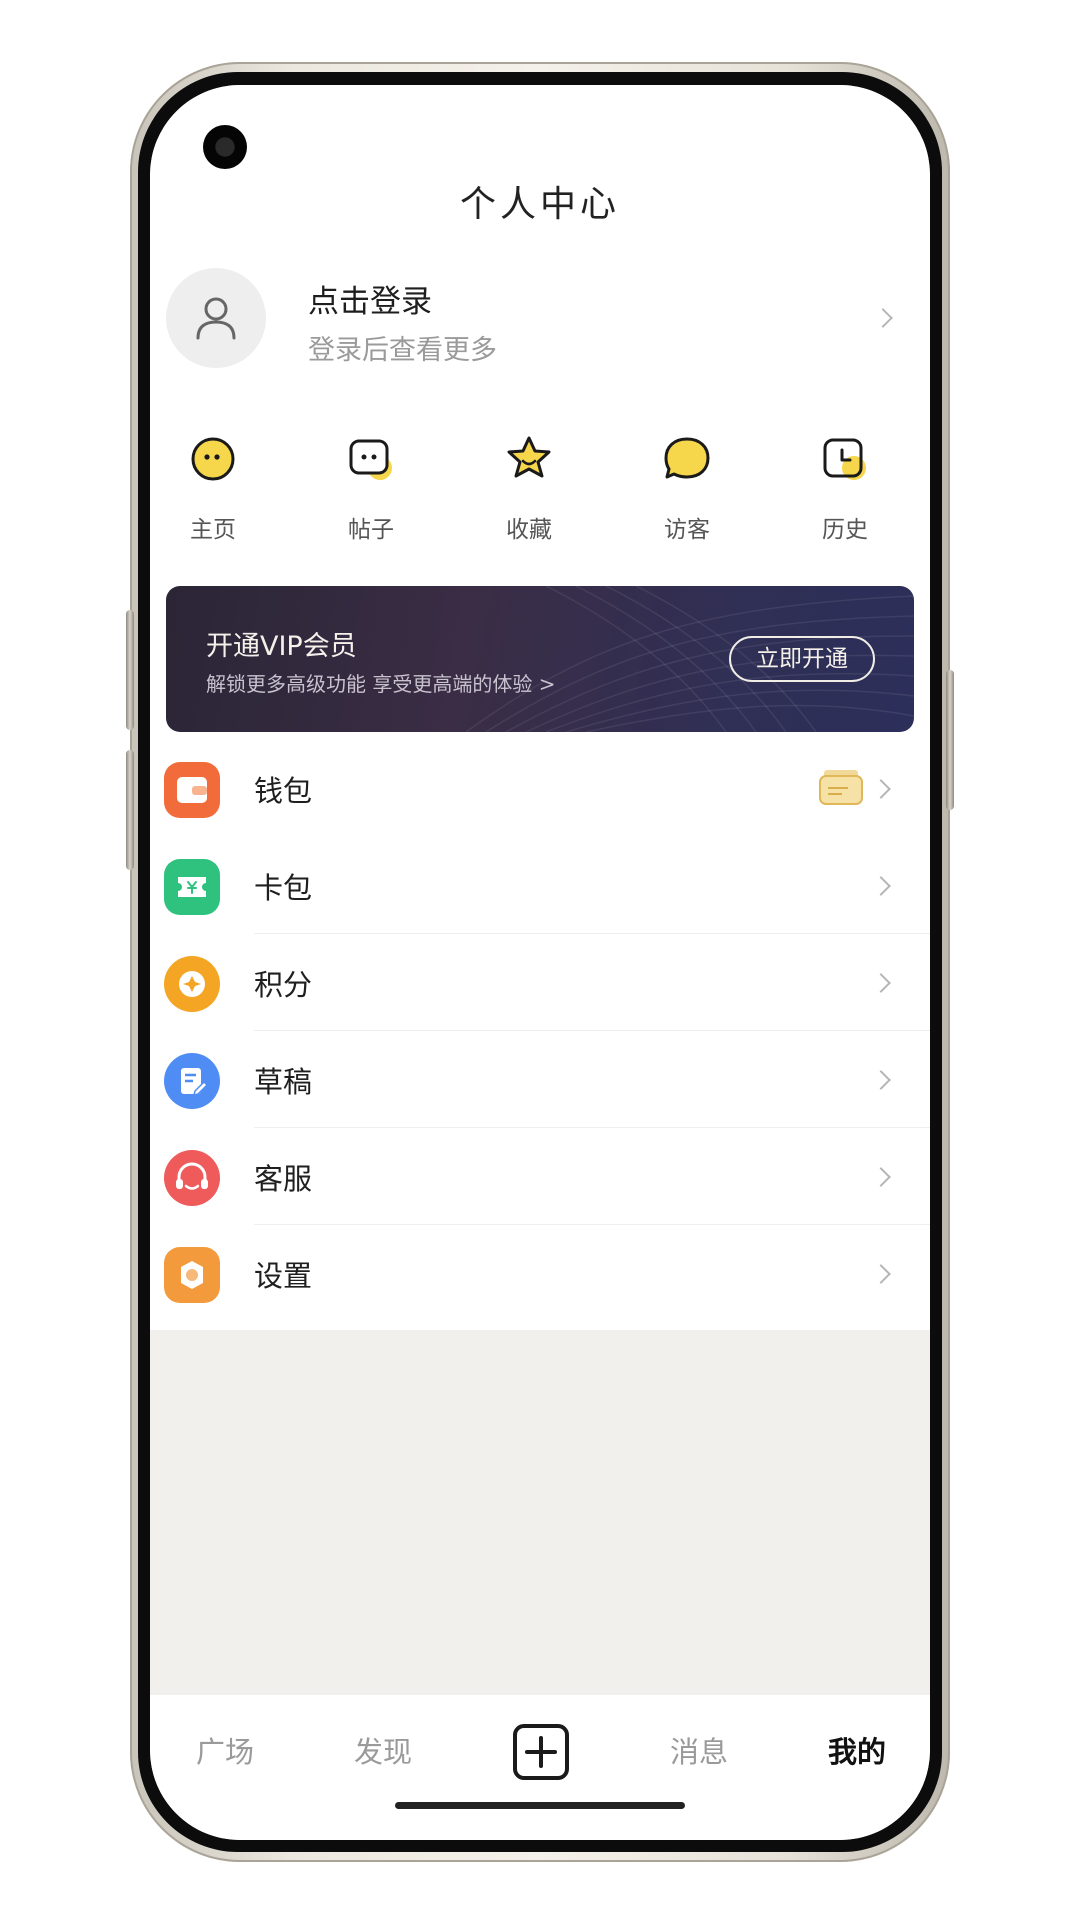 The image size is (1080, 1920). What do you see at coordinates (540, 659) in the screenshot?
I see `vip-banner: 开通VIP会员 解锁更多高级功能 享受更高端的体验 > 立即开通` at bounding box center [540, 659].